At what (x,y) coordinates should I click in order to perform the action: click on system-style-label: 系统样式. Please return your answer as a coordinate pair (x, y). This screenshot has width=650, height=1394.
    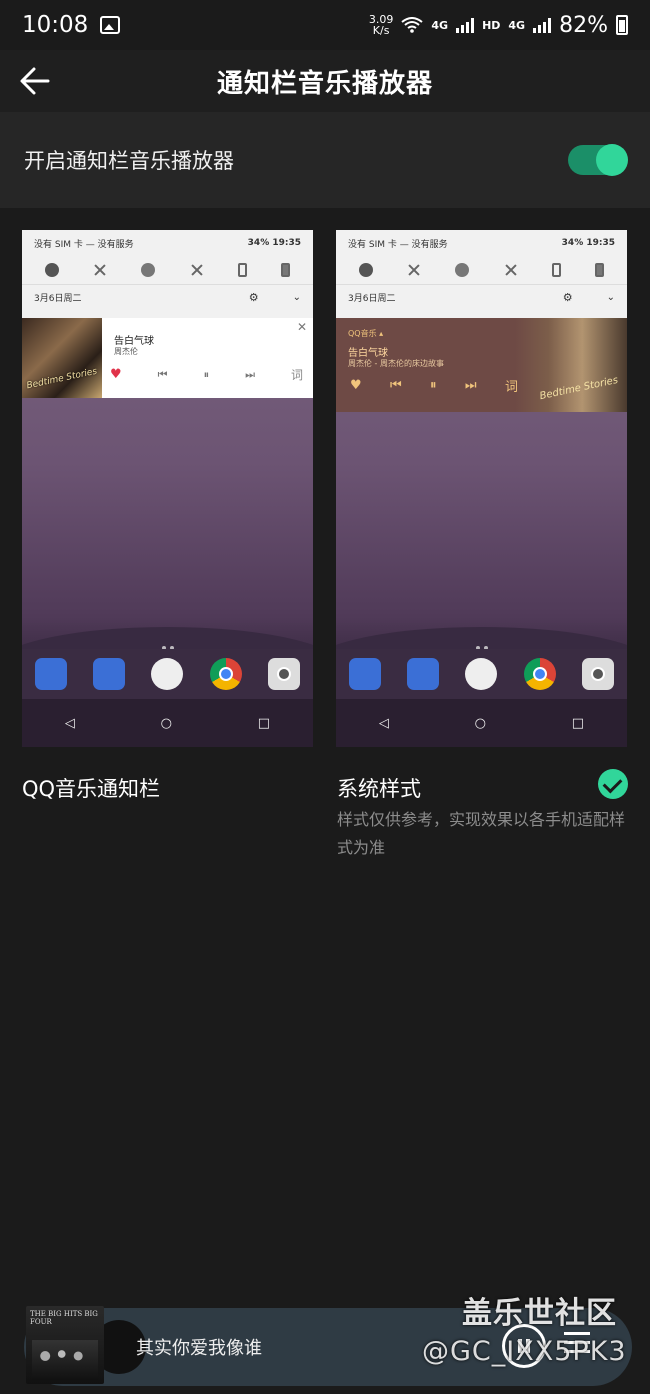
    Looking at the image, I should click on (379, 788).